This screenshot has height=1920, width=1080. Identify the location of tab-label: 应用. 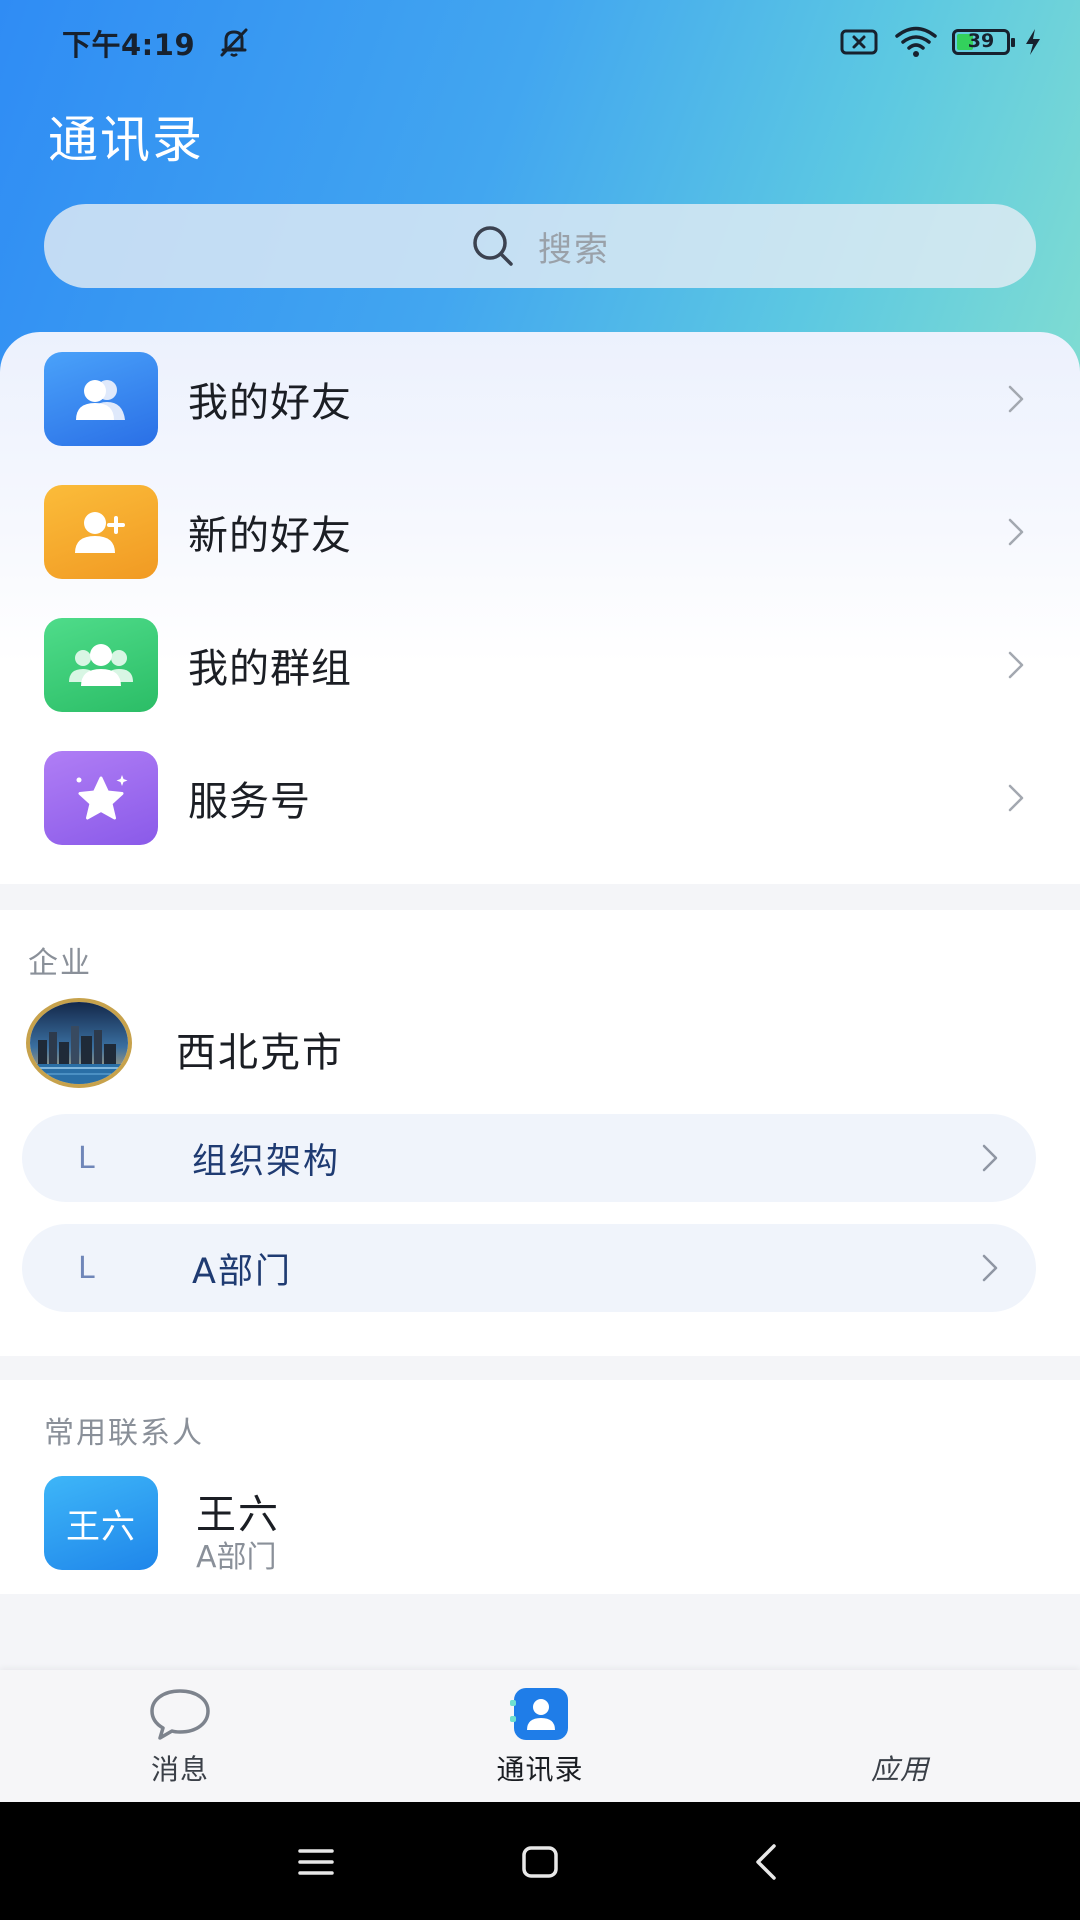
(899, 1769).